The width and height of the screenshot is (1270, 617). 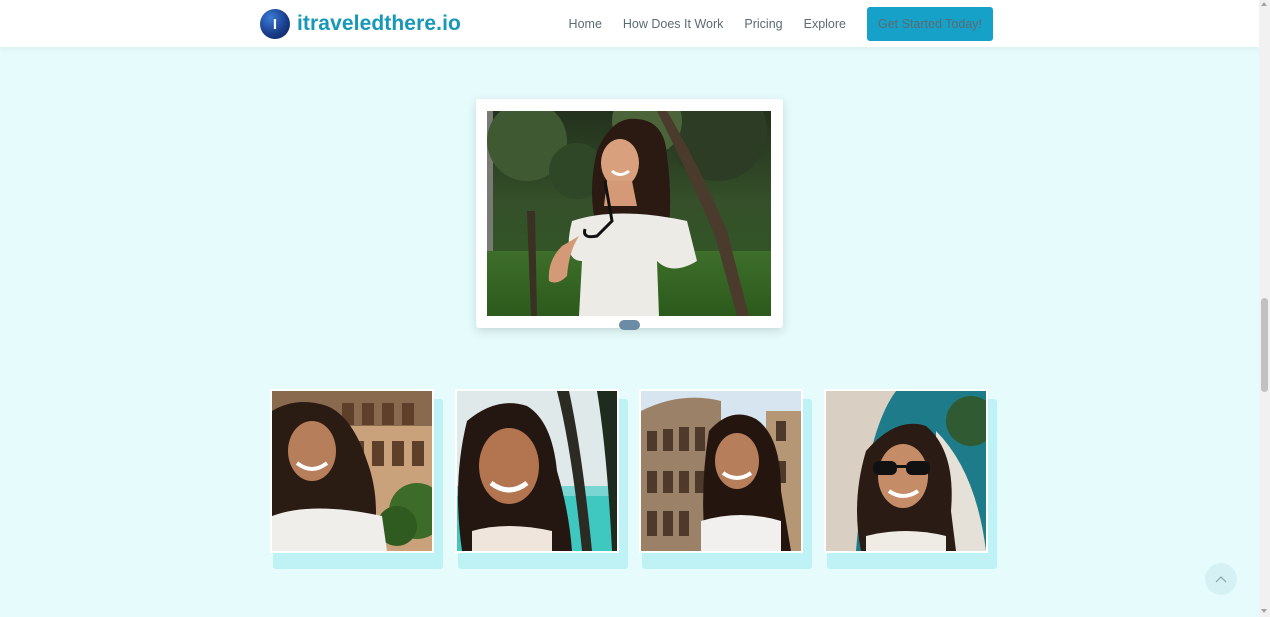 I want to click on scroll-up-arrow-icon, so click(x=1264, y=4).